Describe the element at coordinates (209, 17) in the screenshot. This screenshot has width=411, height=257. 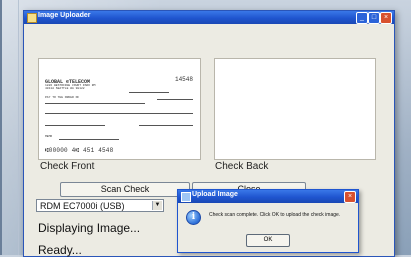
I see `window-titlebar: Image Uploader _ □ ×` at that location.